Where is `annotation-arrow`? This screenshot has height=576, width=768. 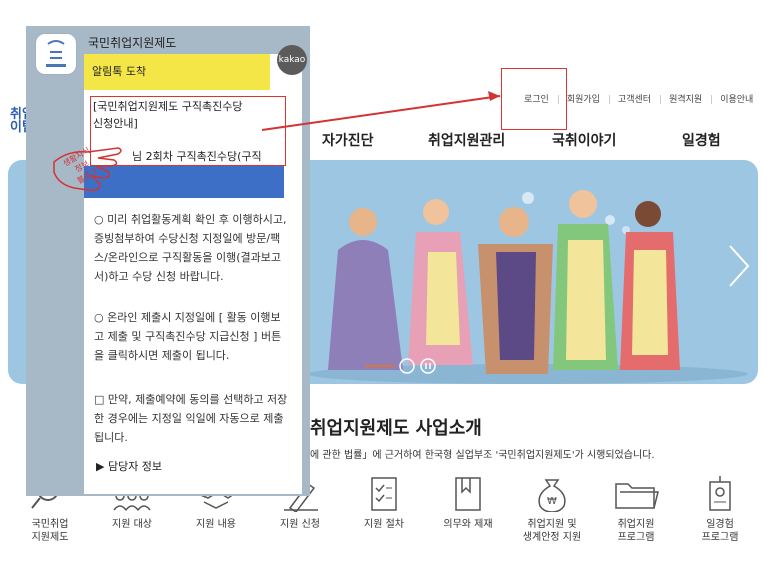
annotation-arrow is located at coordinates (381, 111).